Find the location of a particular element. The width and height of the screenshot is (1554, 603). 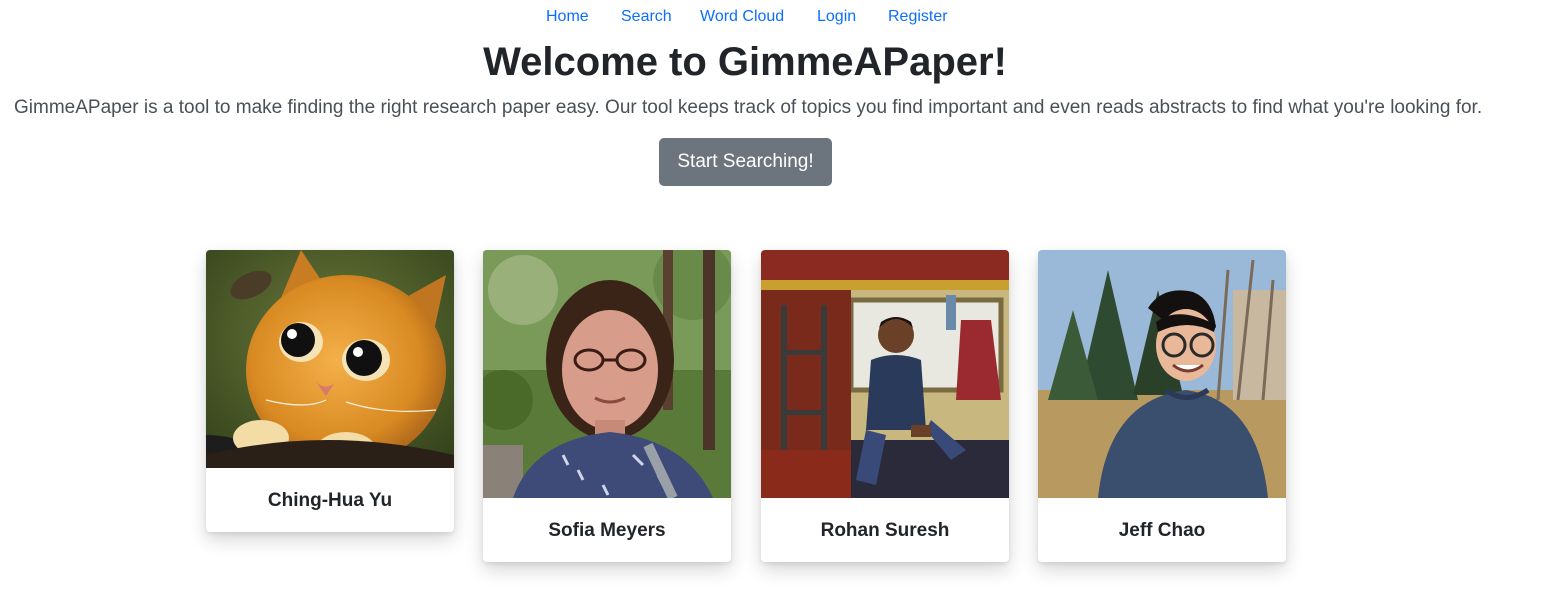

nav-link-search: Search is located at coordinates (646, 17).